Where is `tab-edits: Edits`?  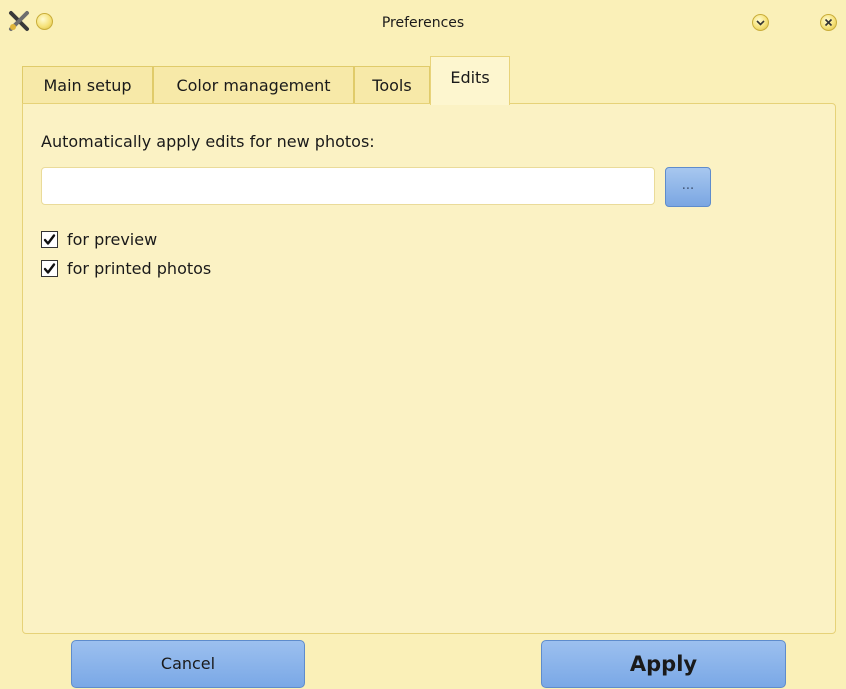 tab-edits: Edits is located at coordinates (470, 80).